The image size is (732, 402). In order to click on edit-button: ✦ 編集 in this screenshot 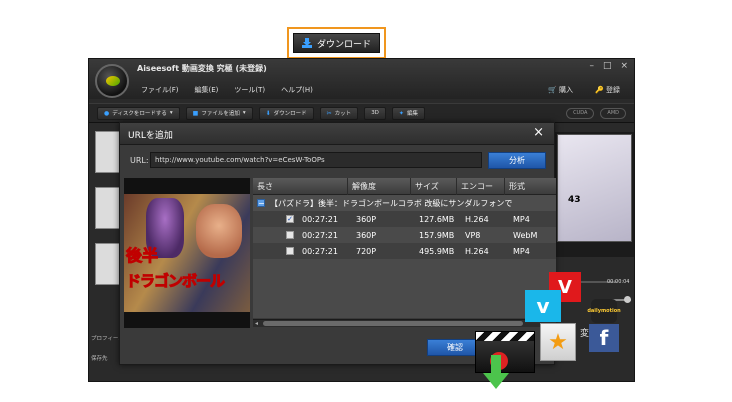, I will do `click(408, 113)`.